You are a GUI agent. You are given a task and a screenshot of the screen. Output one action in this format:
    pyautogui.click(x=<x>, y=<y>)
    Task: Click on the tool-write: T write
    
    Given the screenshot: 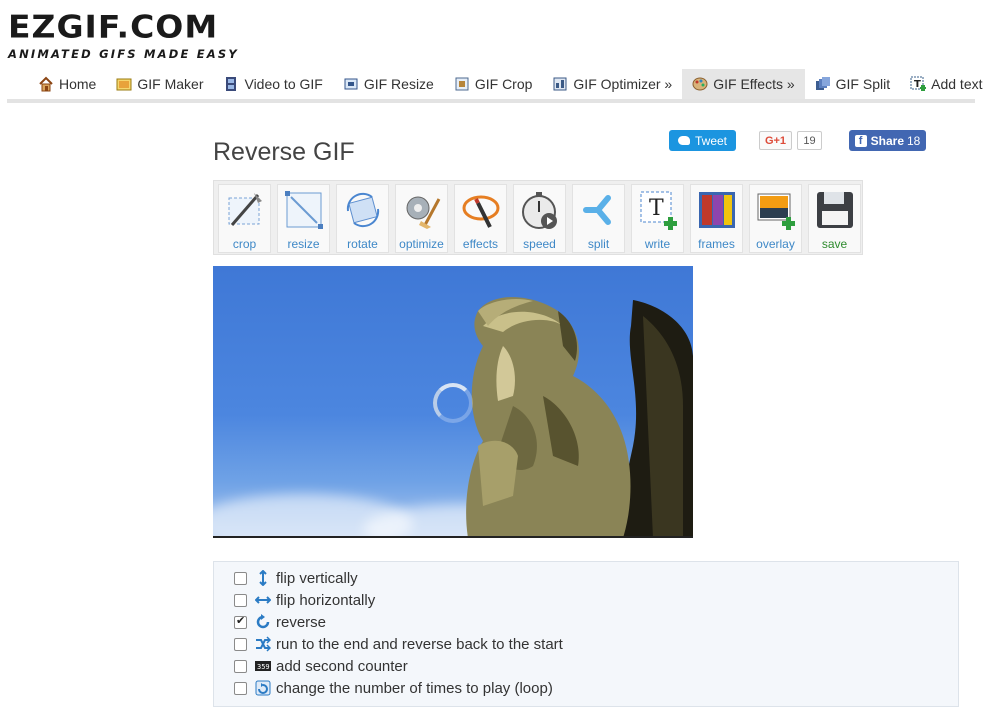 What is the action you would take?
    pyautogui.click(x=657, y=218)
    